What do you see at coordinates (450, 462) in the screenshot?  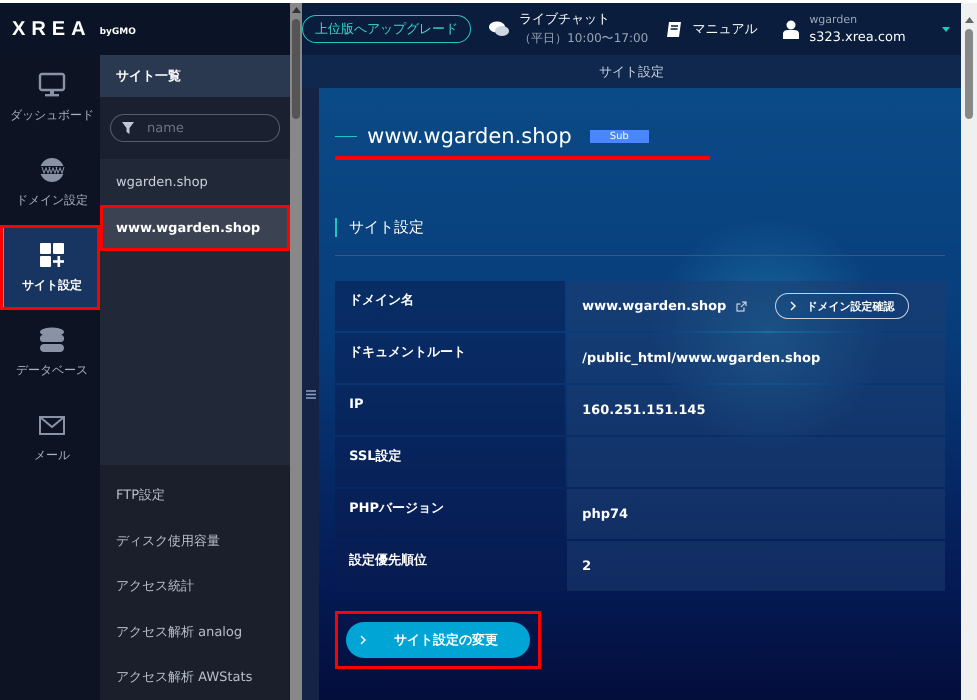 I see `row-label: SSL設定` at bounding box center [450, 462].